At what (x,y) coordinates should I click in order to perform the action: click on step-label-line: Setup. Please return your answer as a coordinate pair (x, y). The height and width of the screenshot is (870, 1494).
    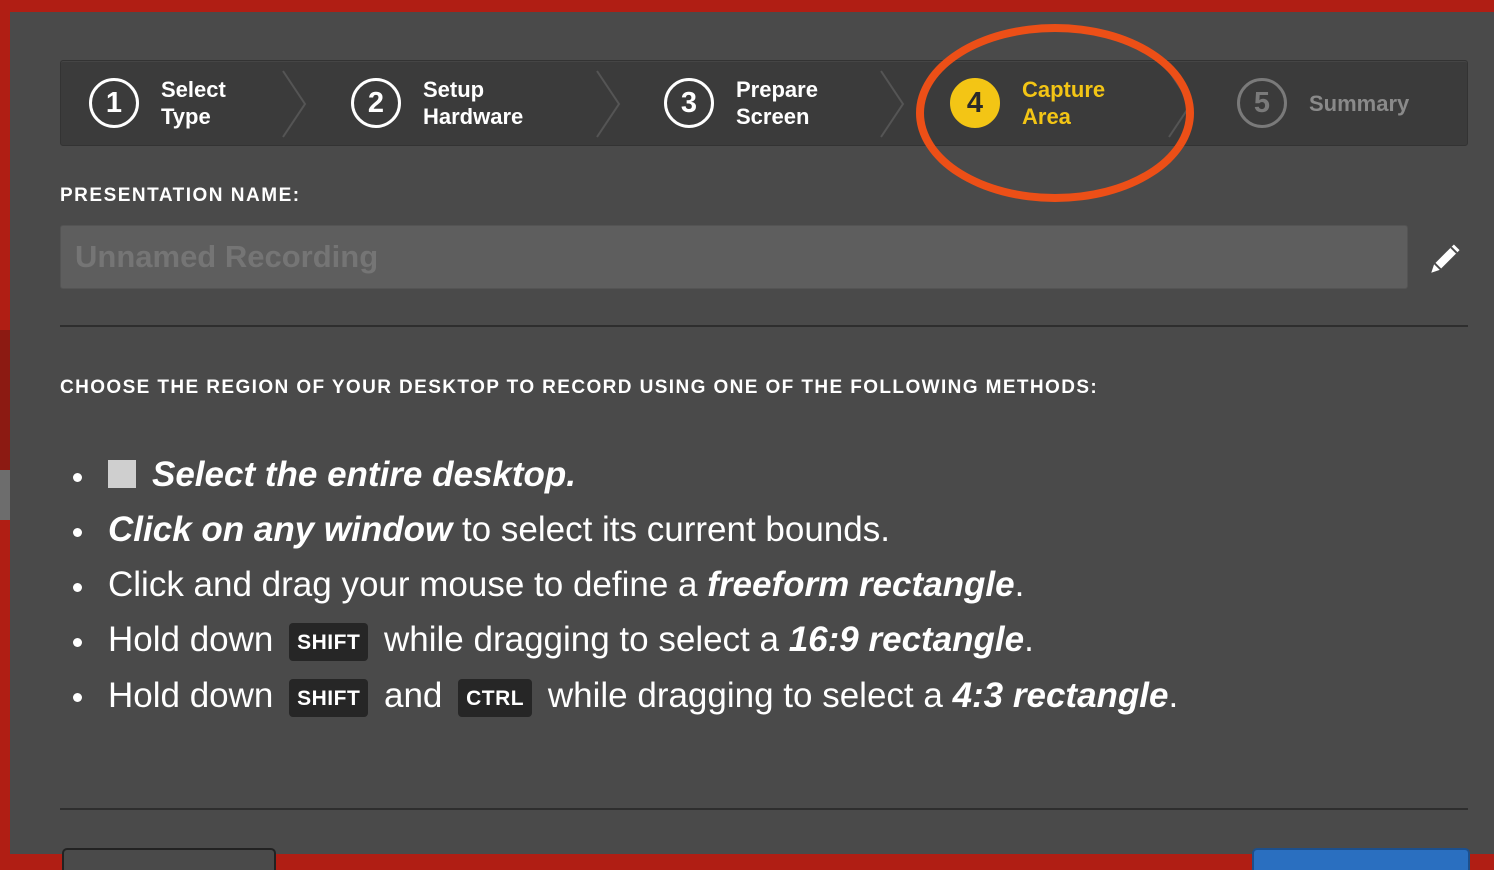
    Looking at the image, I should click on (454, 89).